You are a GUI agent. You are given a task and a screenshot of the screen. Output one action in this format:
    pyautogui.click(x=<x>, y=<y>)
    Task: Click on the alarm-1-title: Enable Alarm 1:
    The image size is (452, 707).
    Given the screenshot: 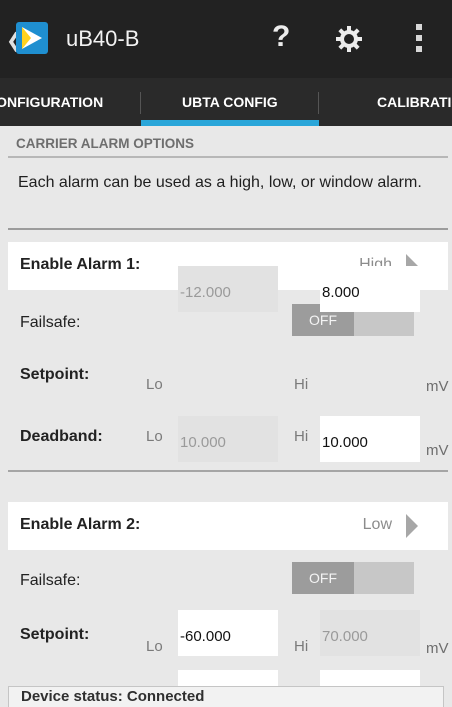 What is the action you would take?
    pyautogui.click(x=80, y=264)
    